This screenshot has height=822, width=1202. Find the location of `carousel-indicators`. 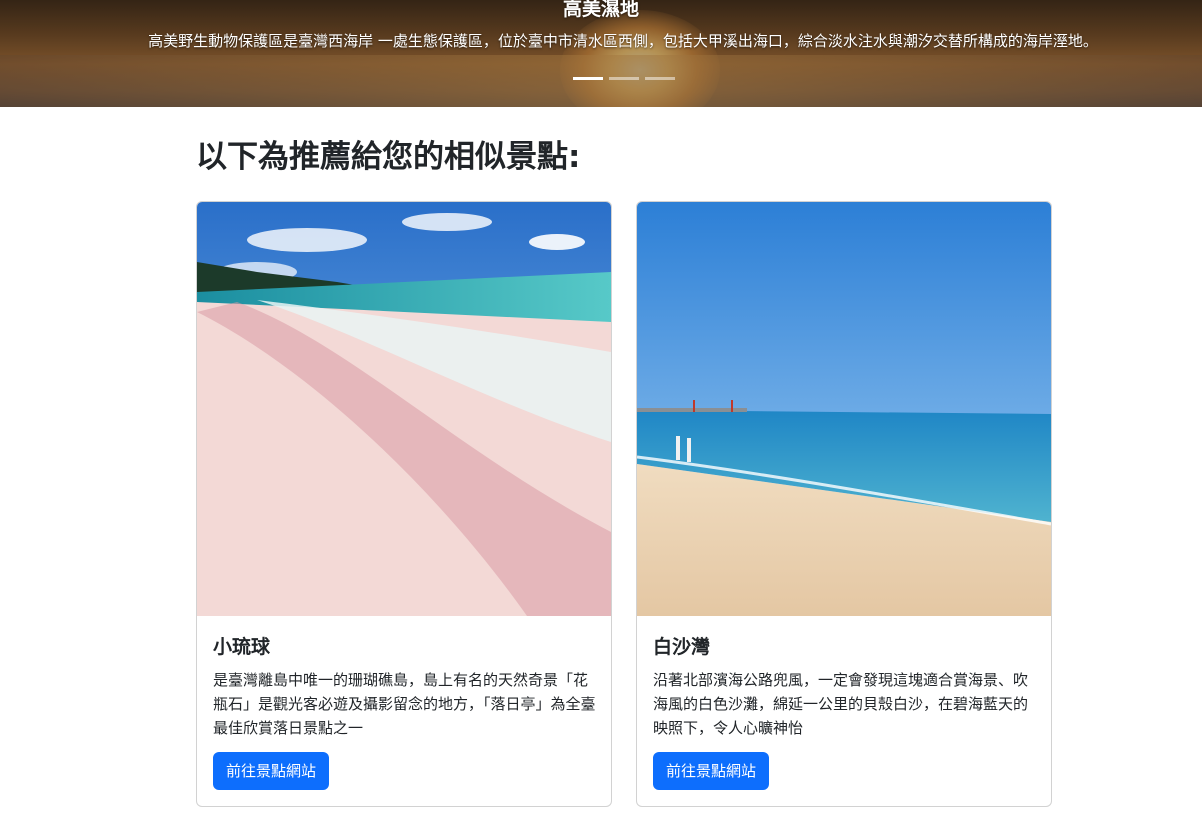

carousel-indicators is located at coordinates (624, 78).